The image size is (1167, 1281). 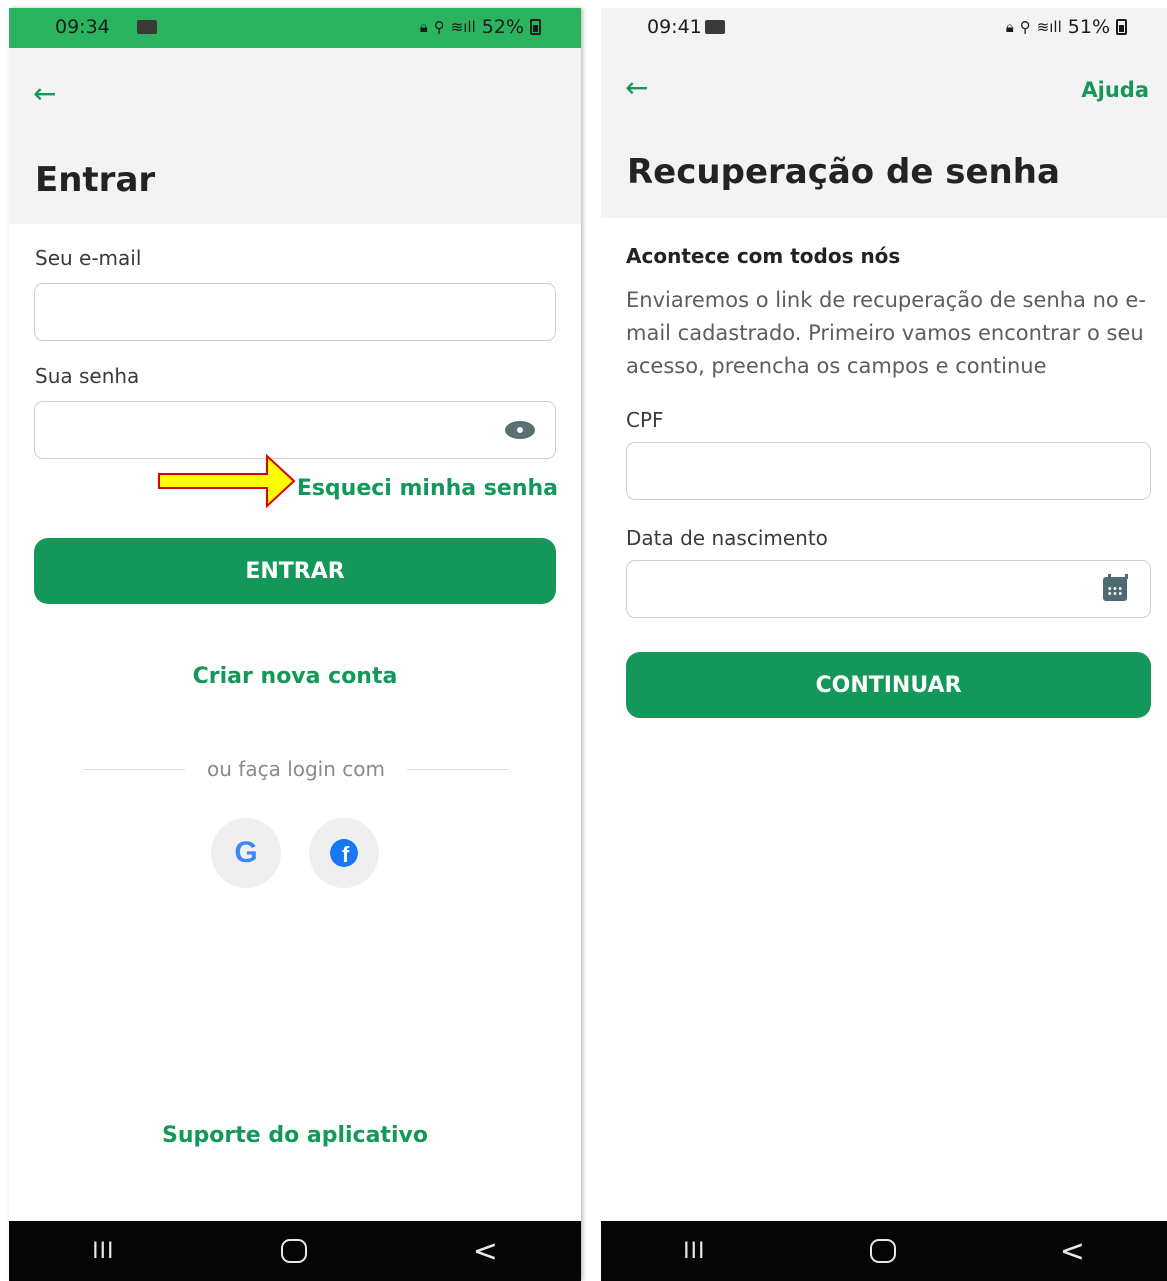 I want to click on calendar-icon, so click(x=1115, y=587).